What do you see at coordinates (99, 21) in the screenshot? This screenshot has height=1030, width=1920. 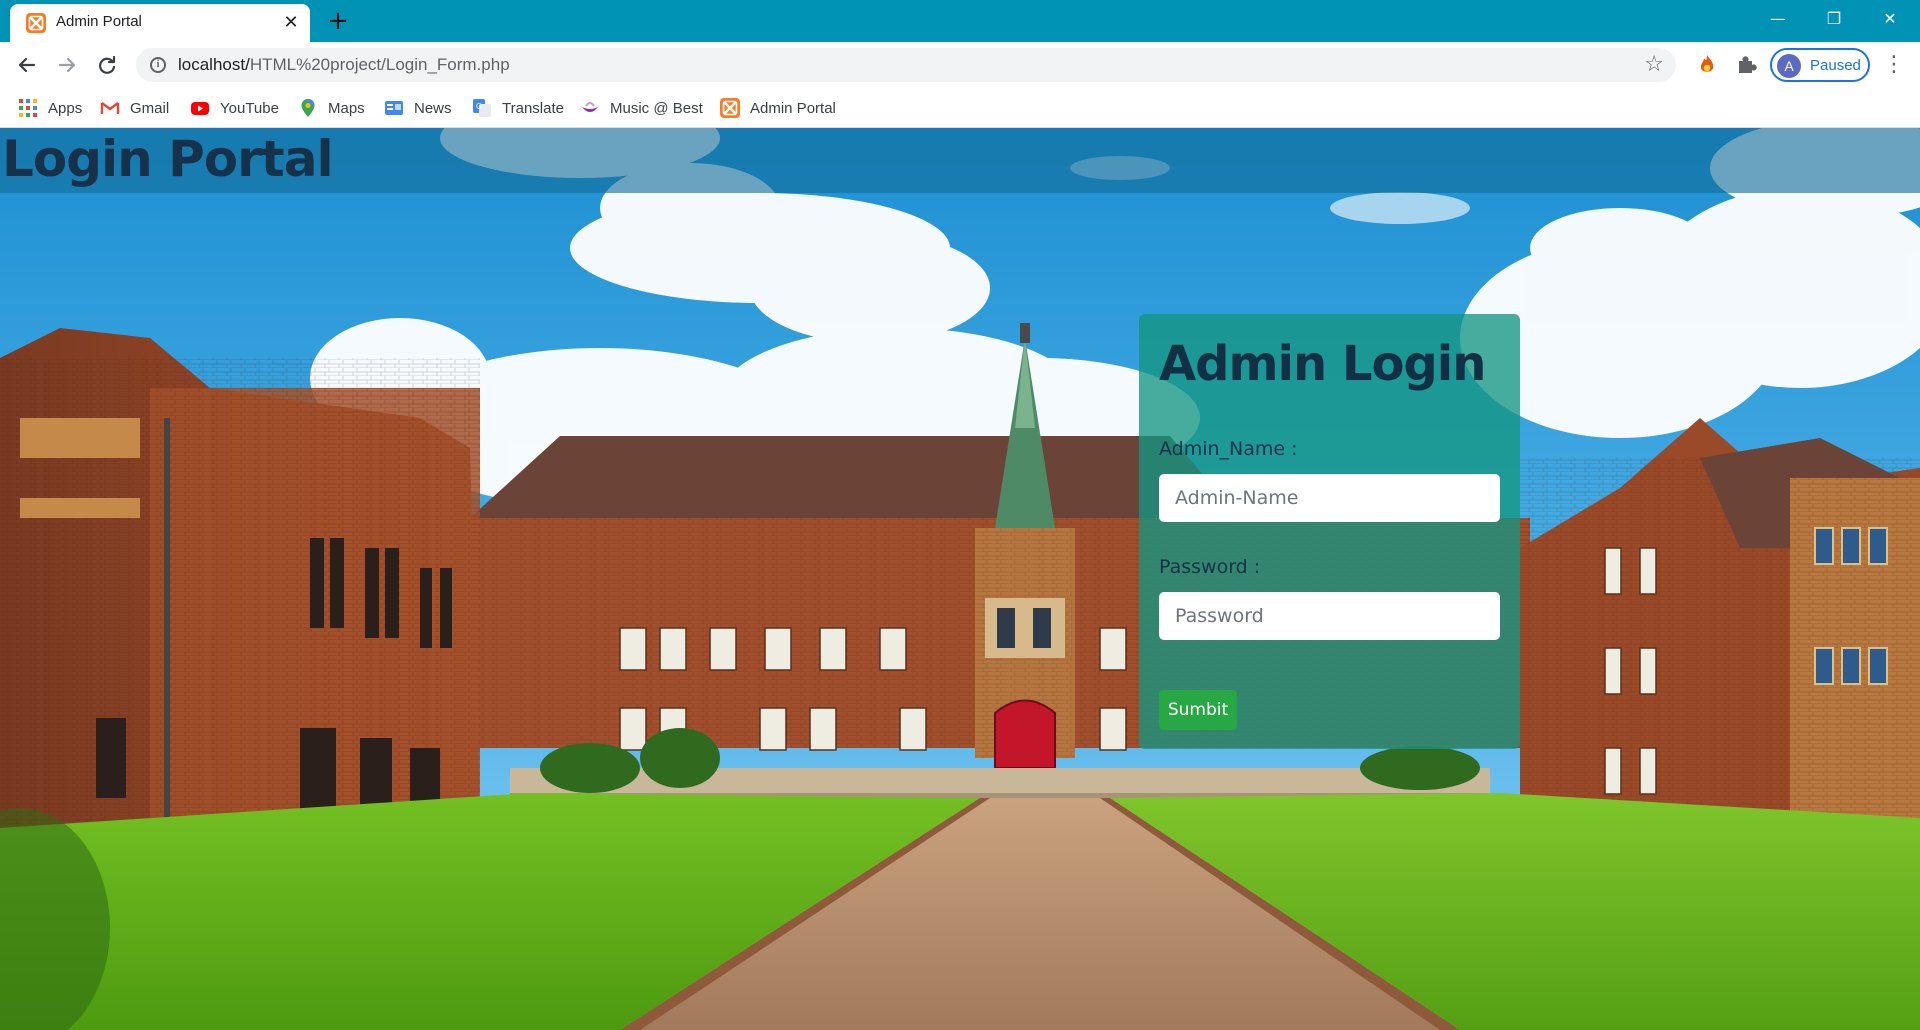 I see `tab-title: Admin Portal` at bounding box center [99, 21].